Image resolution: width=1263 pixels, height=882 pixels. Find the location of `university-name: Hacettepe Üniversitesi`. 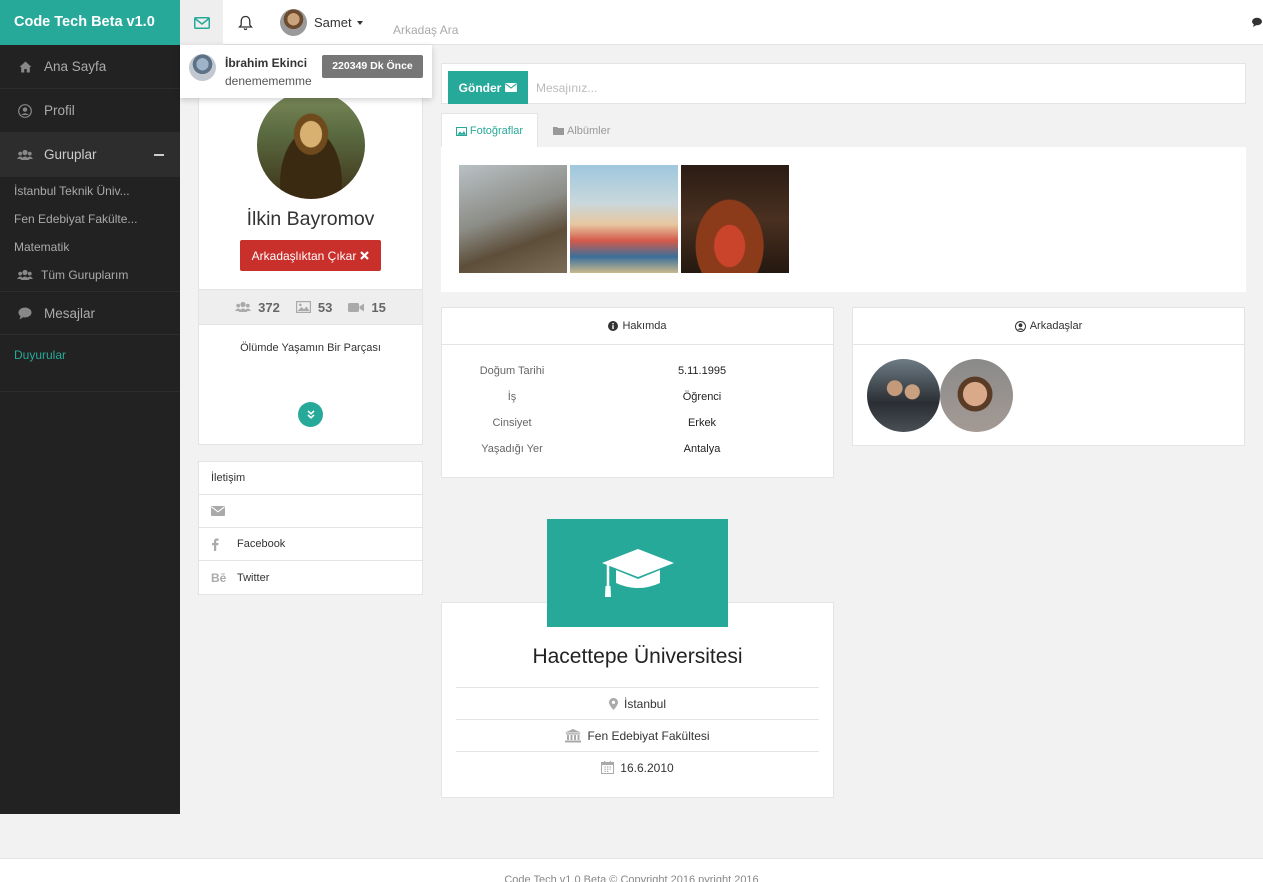

university-name: Hacettepe Üniversitesi is located at coordinates (637, 656).